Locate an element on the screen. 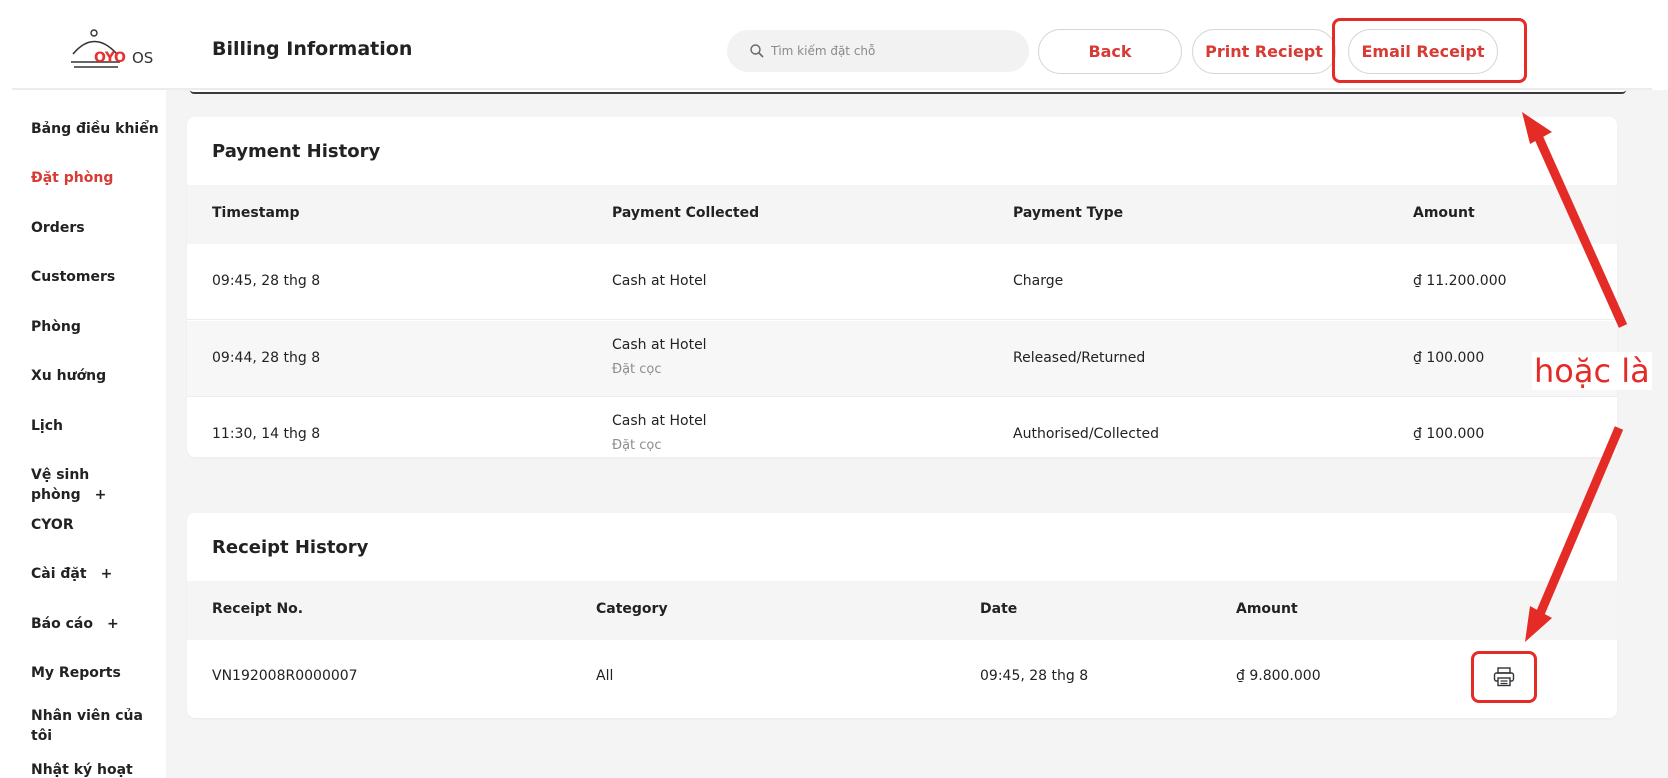 The height and width of the screenshot is (778, 1668). sidebar-item-my-staff: Nhân viên của tôi is located at coordinates (87, 726).